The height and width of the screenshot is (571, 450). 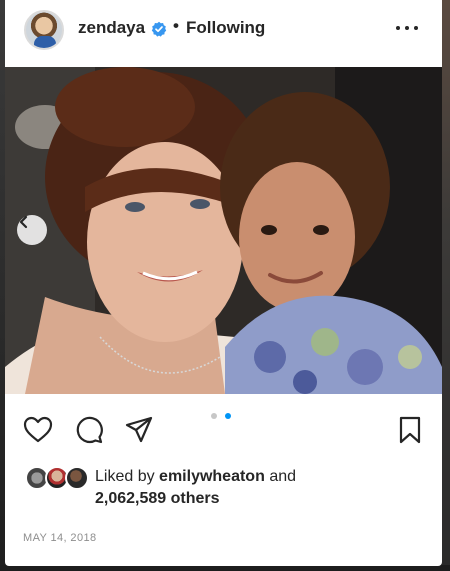 I want to click on username-link: zendaya, so click(x=111, y=28).